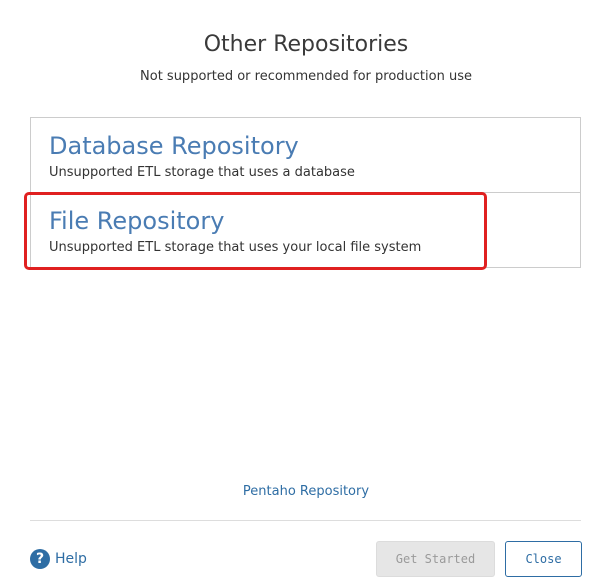 This screenshot has height=583, width=612. Describe the element at coordinates (305, 520) in the screenshot. I see `footer-divider` at that location.